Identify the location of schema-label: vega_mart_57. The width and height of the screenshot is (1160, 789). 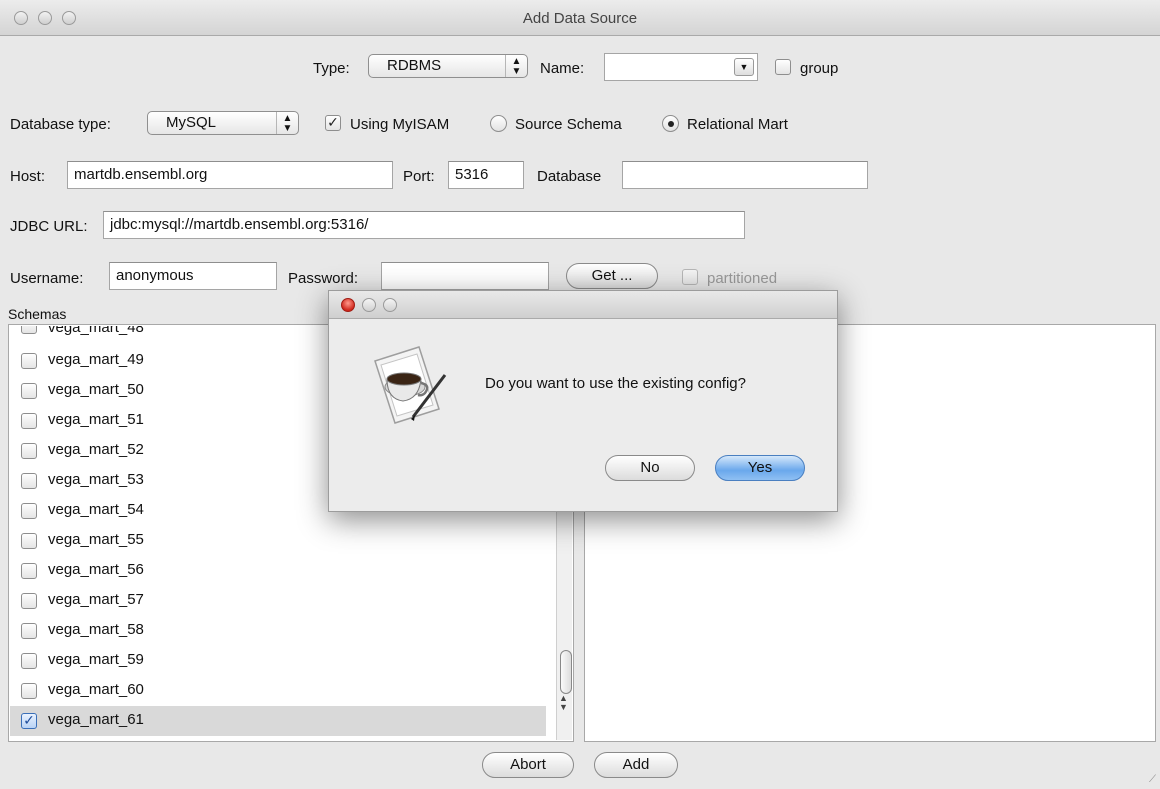
(96, 599).